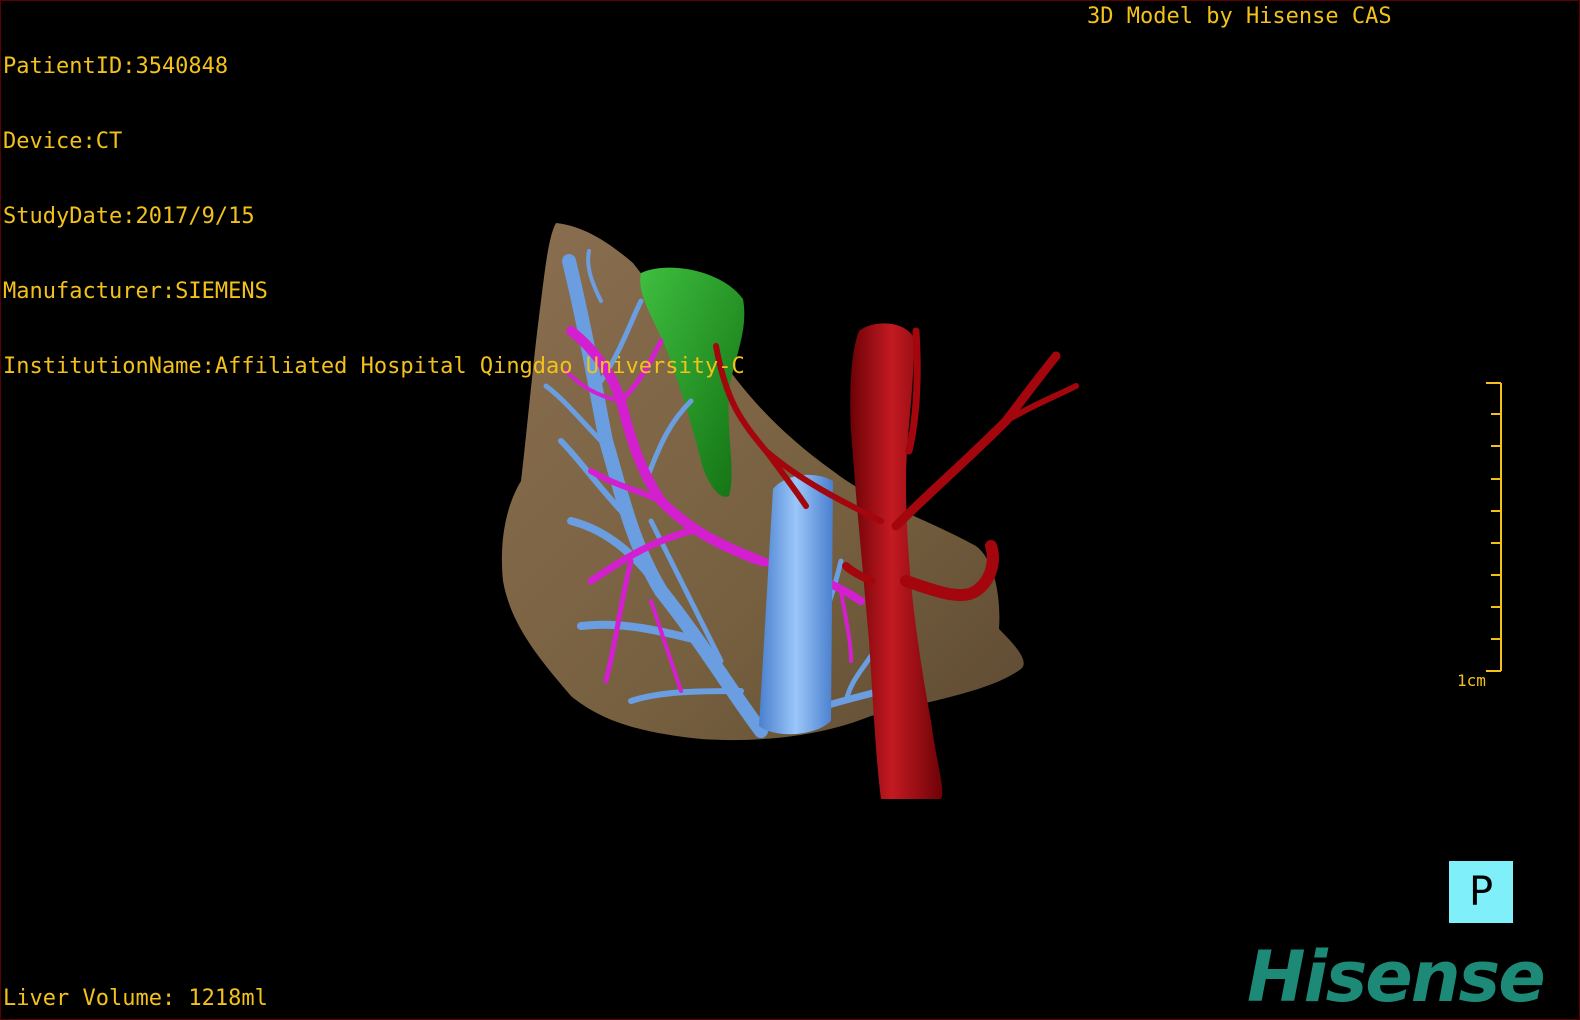 The width and height of the screenshot is (1580, 1020). I want to click on liver-volume-text: Liver Volume: 1218ml, so click(135, 998).